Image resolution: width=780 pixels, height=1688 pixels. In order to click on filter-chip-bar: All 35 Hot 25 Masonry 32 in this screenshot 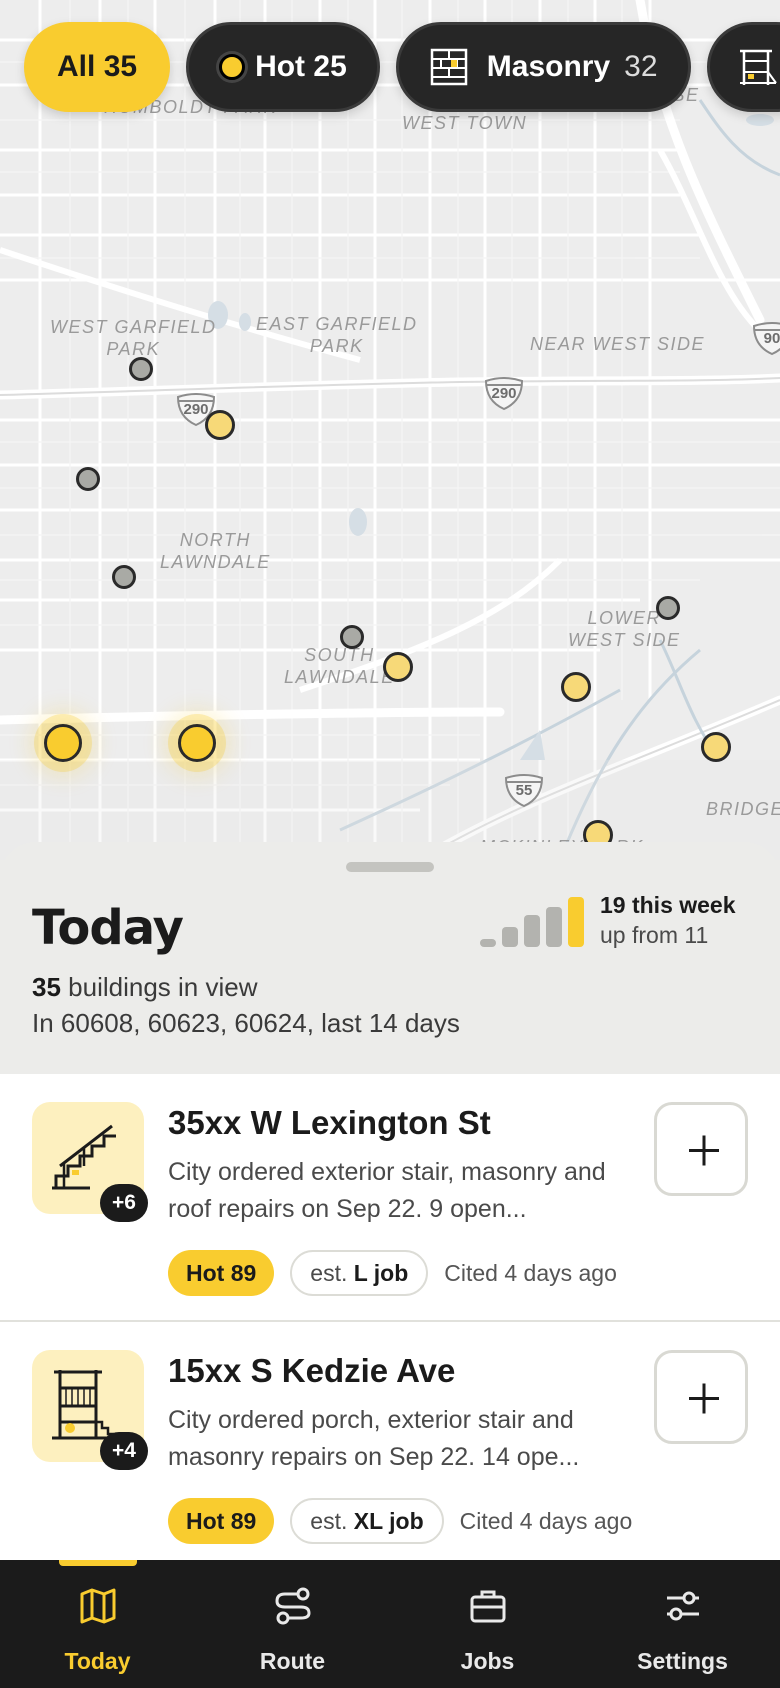, I will do `click(402, 67)`.